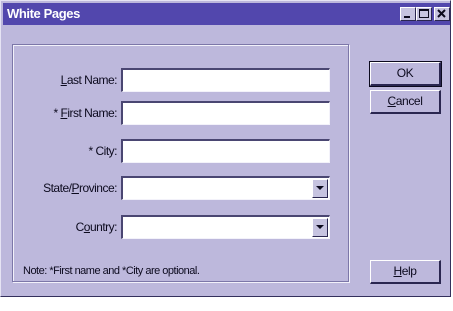  I want to click on minimize-icon, so click(407, 17).